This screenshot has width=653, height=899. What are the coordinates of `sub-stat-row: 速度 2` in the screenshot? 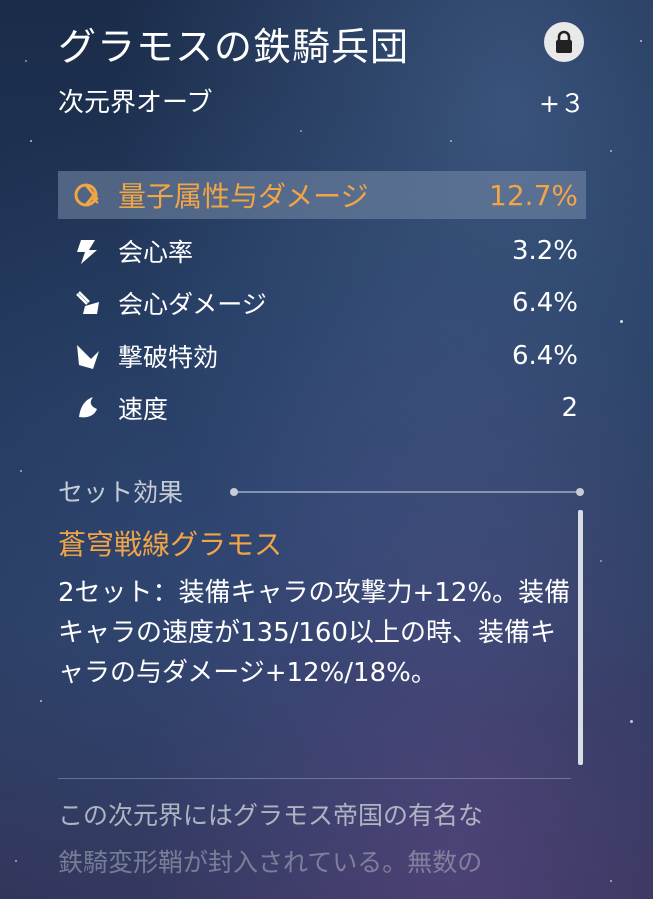 It's located at (322, 408).